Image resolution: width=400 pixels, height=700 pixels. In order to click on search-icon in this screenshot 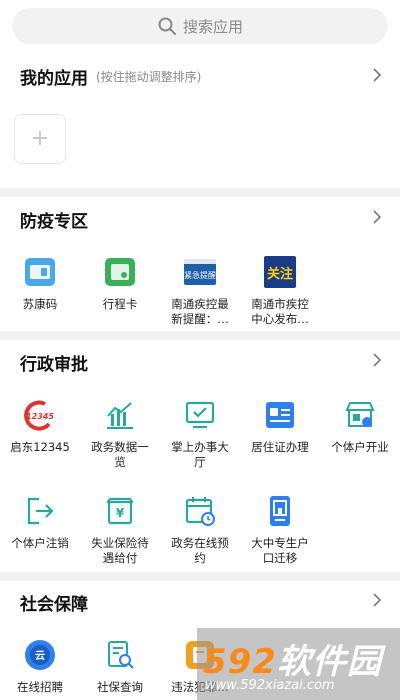, I will do `click(167, 26)`.